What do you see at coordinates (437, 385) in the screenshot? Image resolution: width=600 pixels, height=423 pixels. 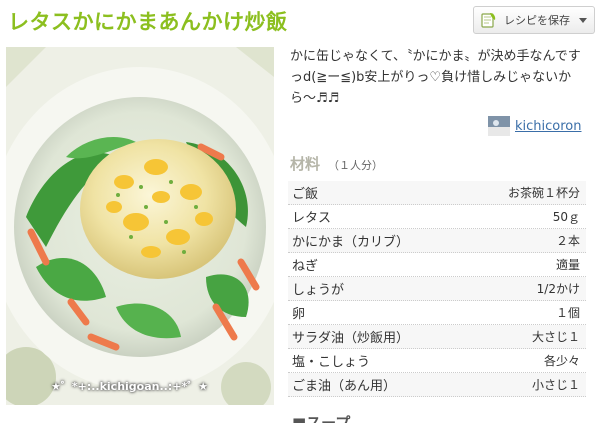 I see `ingredient-row: ごま油（あん用） 小さじ１` at bounding box center [437, 385].